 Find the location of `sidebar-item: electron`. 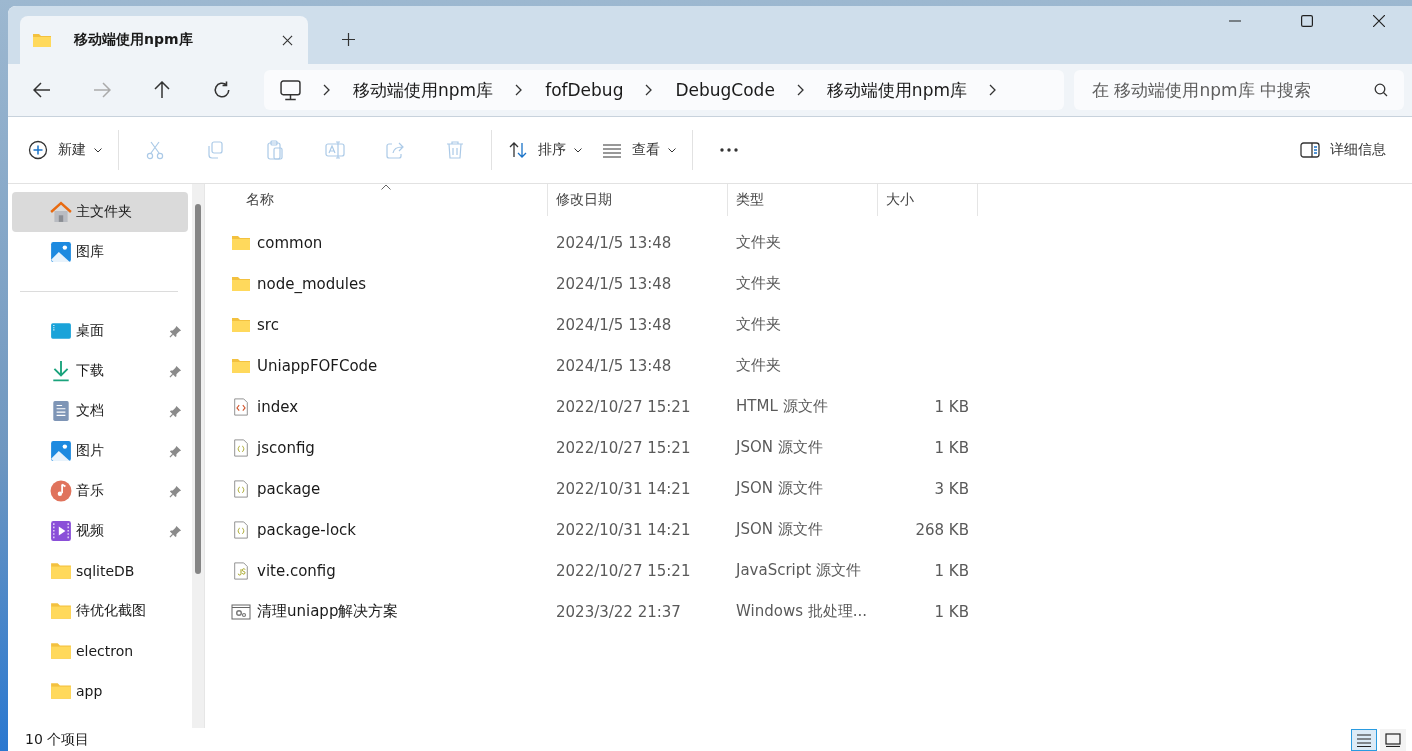

sidebar-item: electron is located at coordinates (100, 651).